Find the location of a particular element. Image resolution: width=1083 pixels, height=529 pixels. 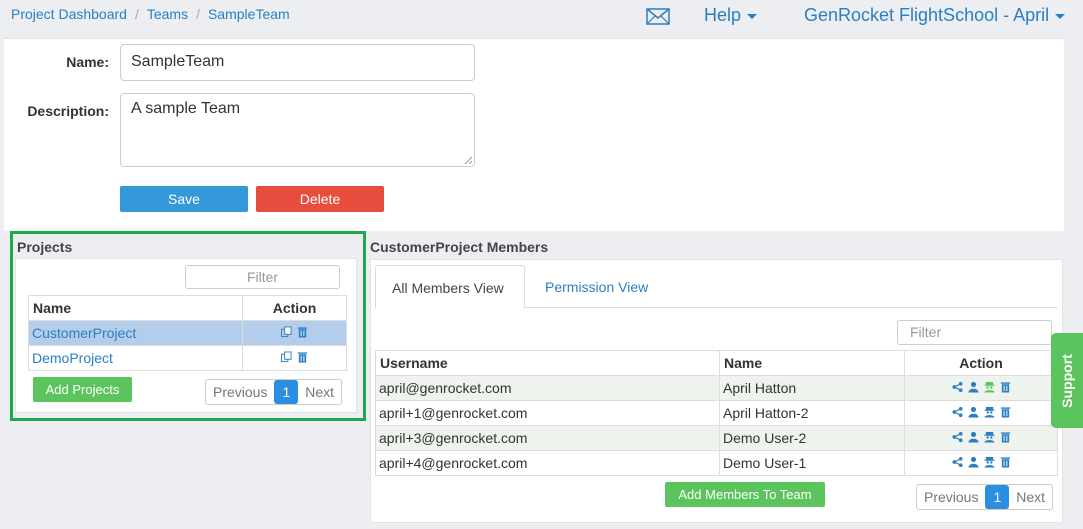

save-button: Save is located at coordinates (184, 199).